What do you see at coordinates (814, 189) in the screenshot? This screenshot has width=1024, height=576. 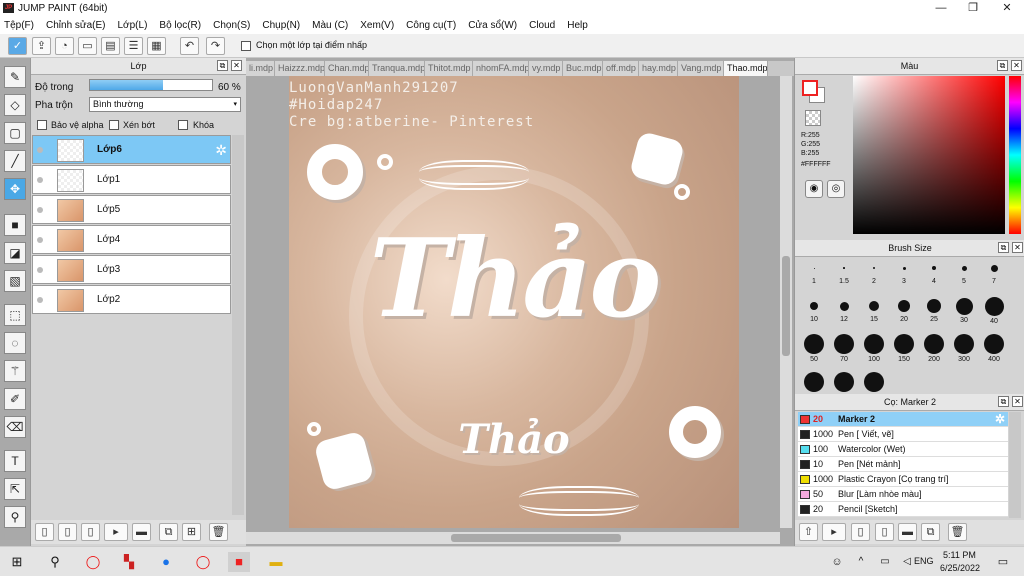 I see `palette-icon: ◉` at bounding box center [814, 189].